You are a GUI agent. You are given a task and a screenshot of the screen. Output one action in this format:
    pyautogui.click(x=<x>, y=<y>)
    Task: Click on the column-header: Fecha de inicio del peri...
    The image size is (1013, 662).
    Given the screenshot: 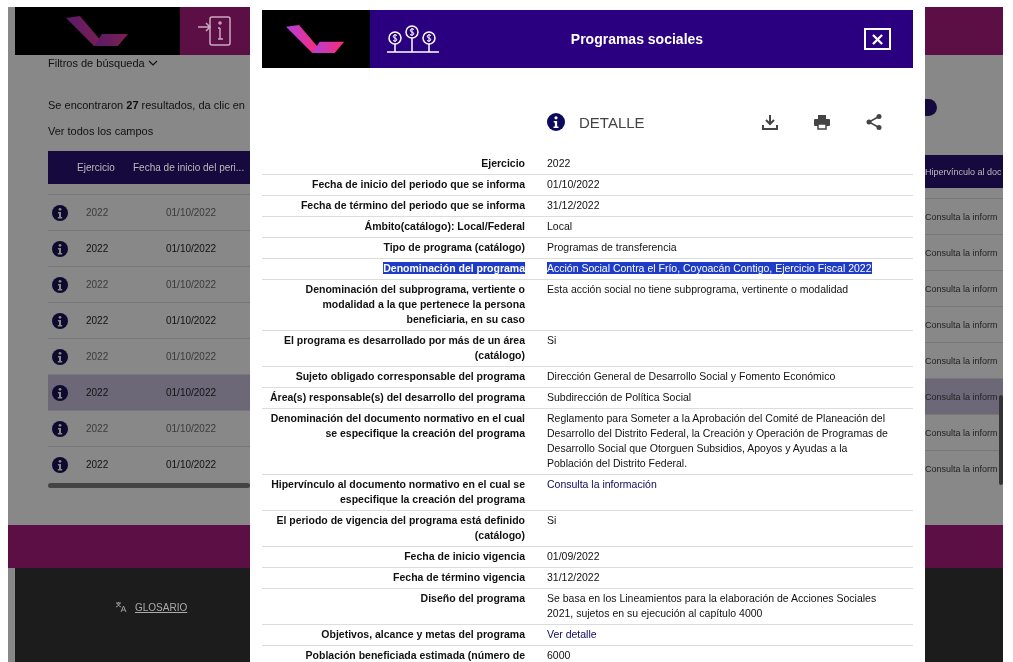 What is the action you would take?
    pyautogui.click(x=189, y=167)
    